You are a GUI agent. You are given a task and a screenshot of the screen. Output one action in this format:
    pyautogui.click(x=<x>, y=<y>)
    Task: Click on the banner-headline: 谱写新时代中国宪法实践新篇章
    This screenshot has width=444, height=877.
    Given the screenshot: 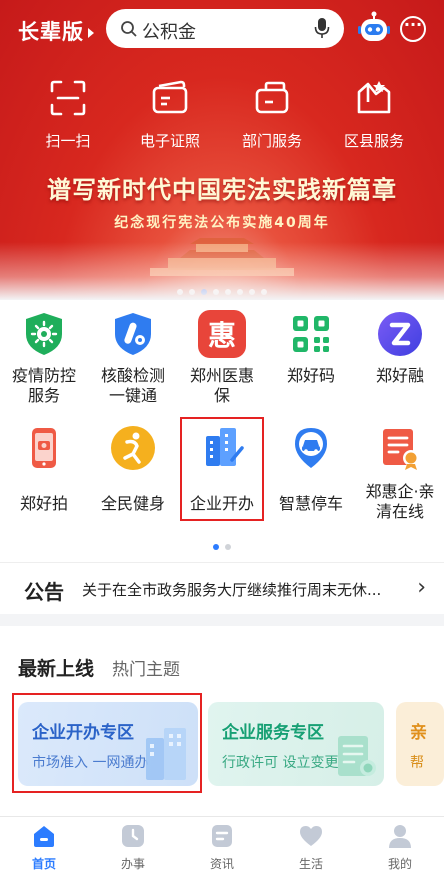 What is the action you would take?
    pyautogui.click(x=222, y=187)
    